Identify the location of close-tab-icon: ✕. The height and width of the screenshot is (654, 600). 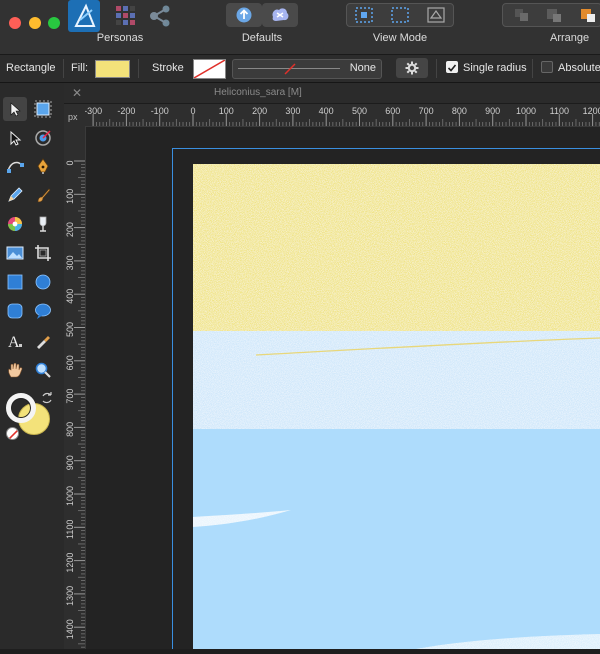
(77, 93).